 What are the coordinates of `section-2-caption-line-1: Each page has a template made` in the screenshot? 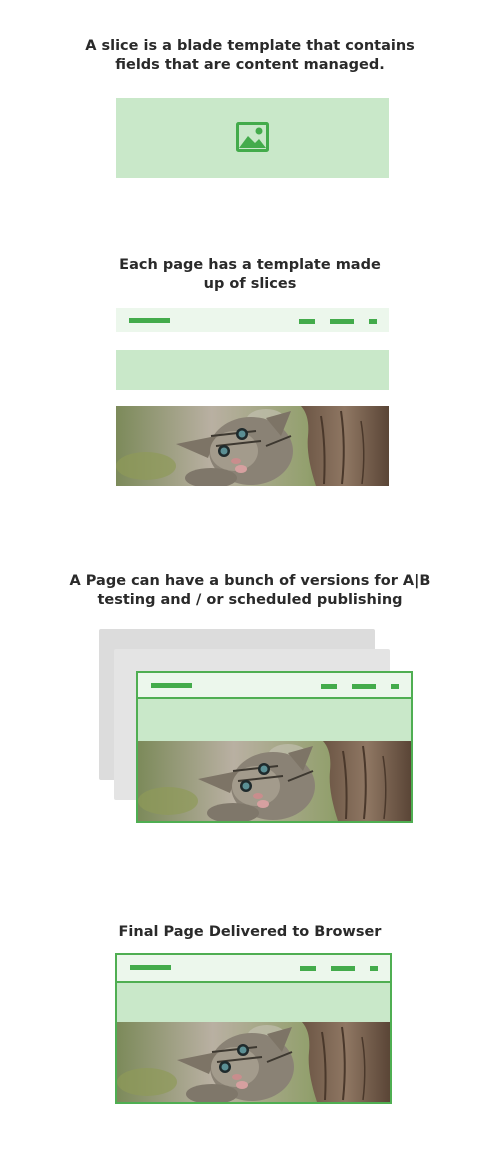 It's located at (250, 265).